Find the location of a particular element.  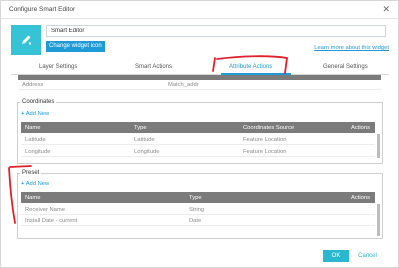

table-row: Latitude Latitude Feature Location is located at coordinates (198, 139).